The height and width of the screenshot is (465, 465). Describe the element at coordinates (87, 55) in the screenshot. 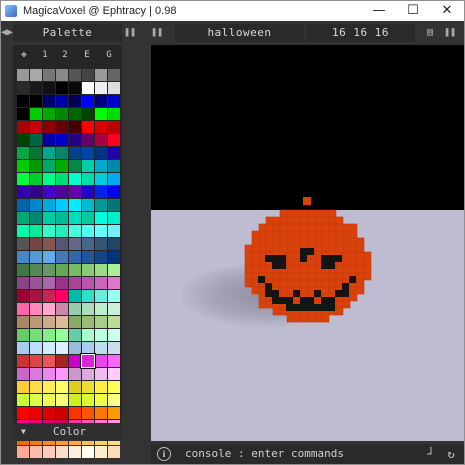

I see `palette-tab-e: E` at that location.